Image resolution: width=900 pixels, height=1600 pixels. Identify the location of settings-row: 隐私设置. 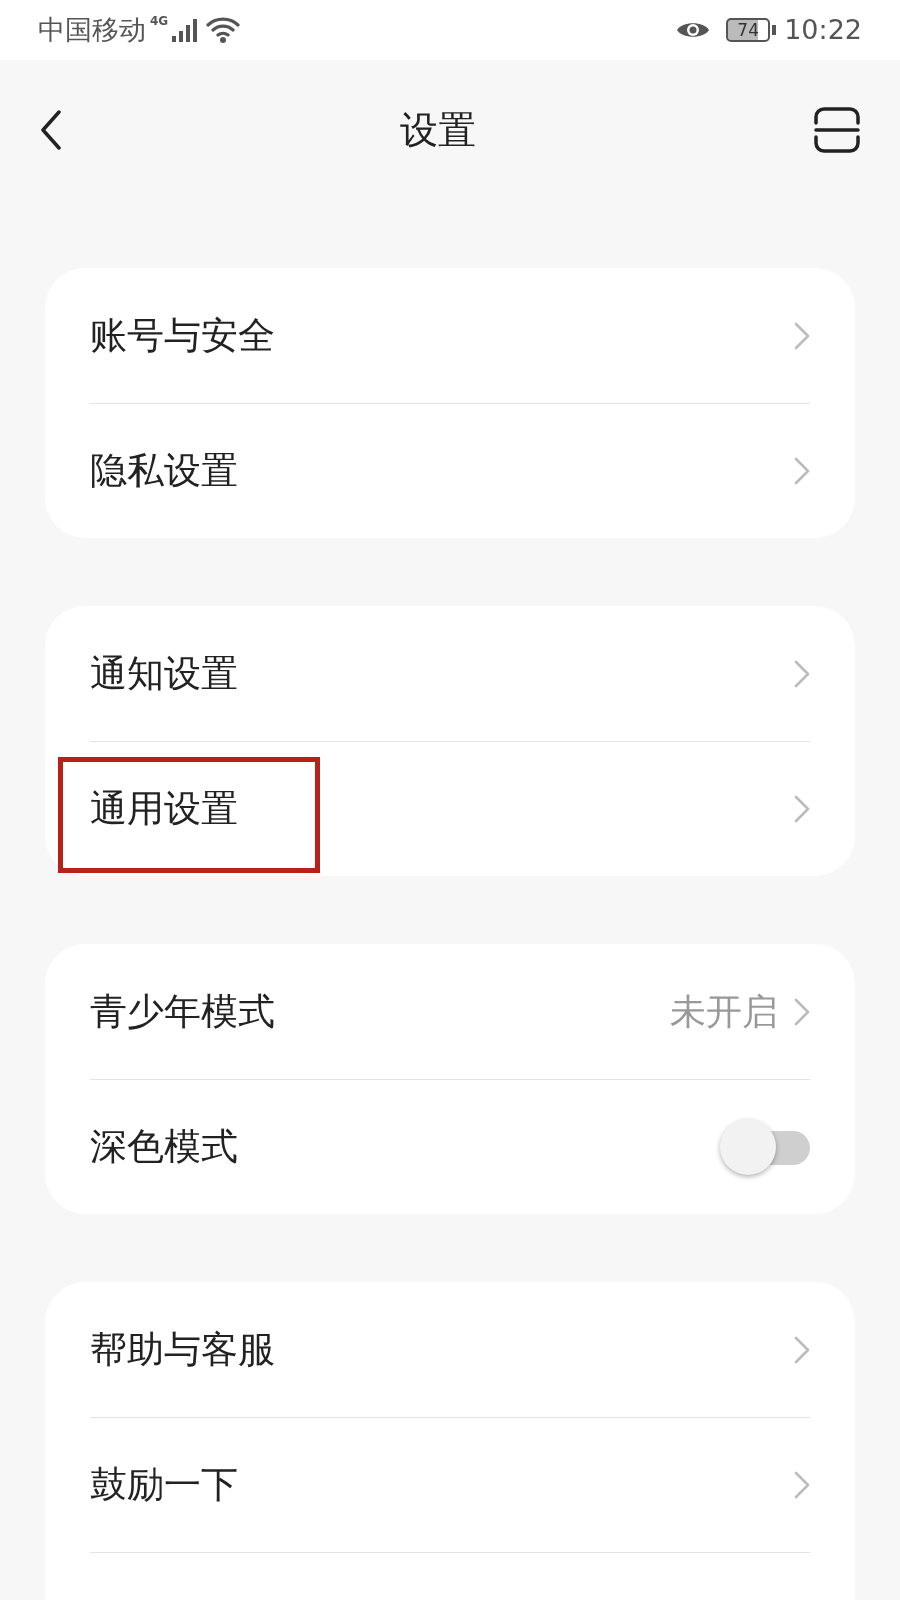
(450, 470).